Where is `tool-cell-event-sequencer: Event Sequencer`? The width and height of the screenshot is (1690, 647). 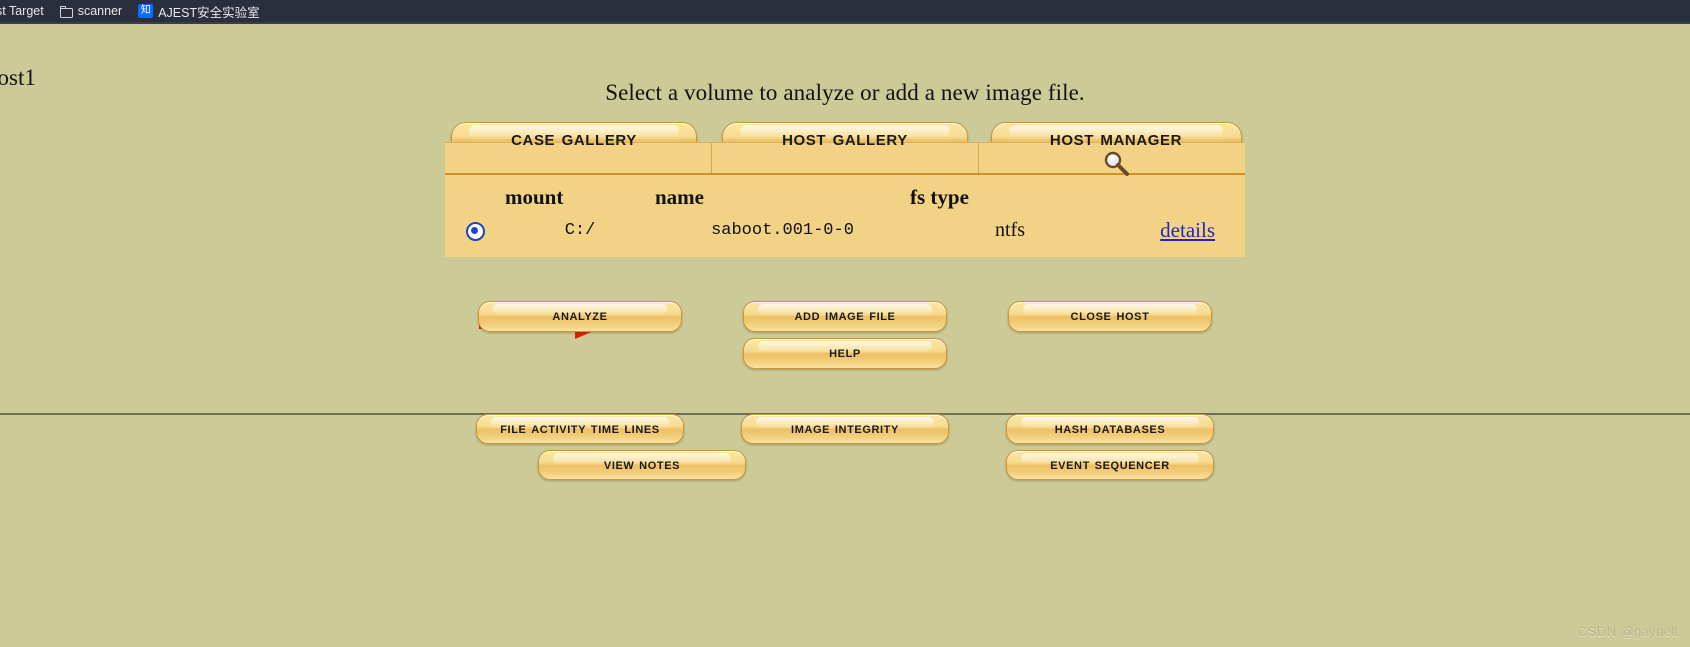
tool-cell-event-sequencer: Event Sequencer is located at coordinates (1110, 465).